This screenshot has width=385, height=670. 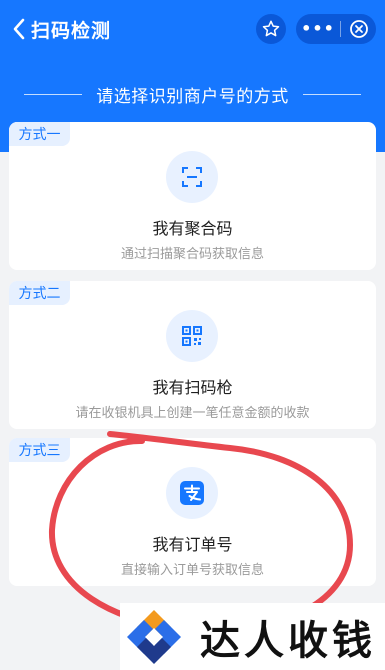 I want to click on section-heading: 请选择识别商户号的方式, so click(x=192, y=94).